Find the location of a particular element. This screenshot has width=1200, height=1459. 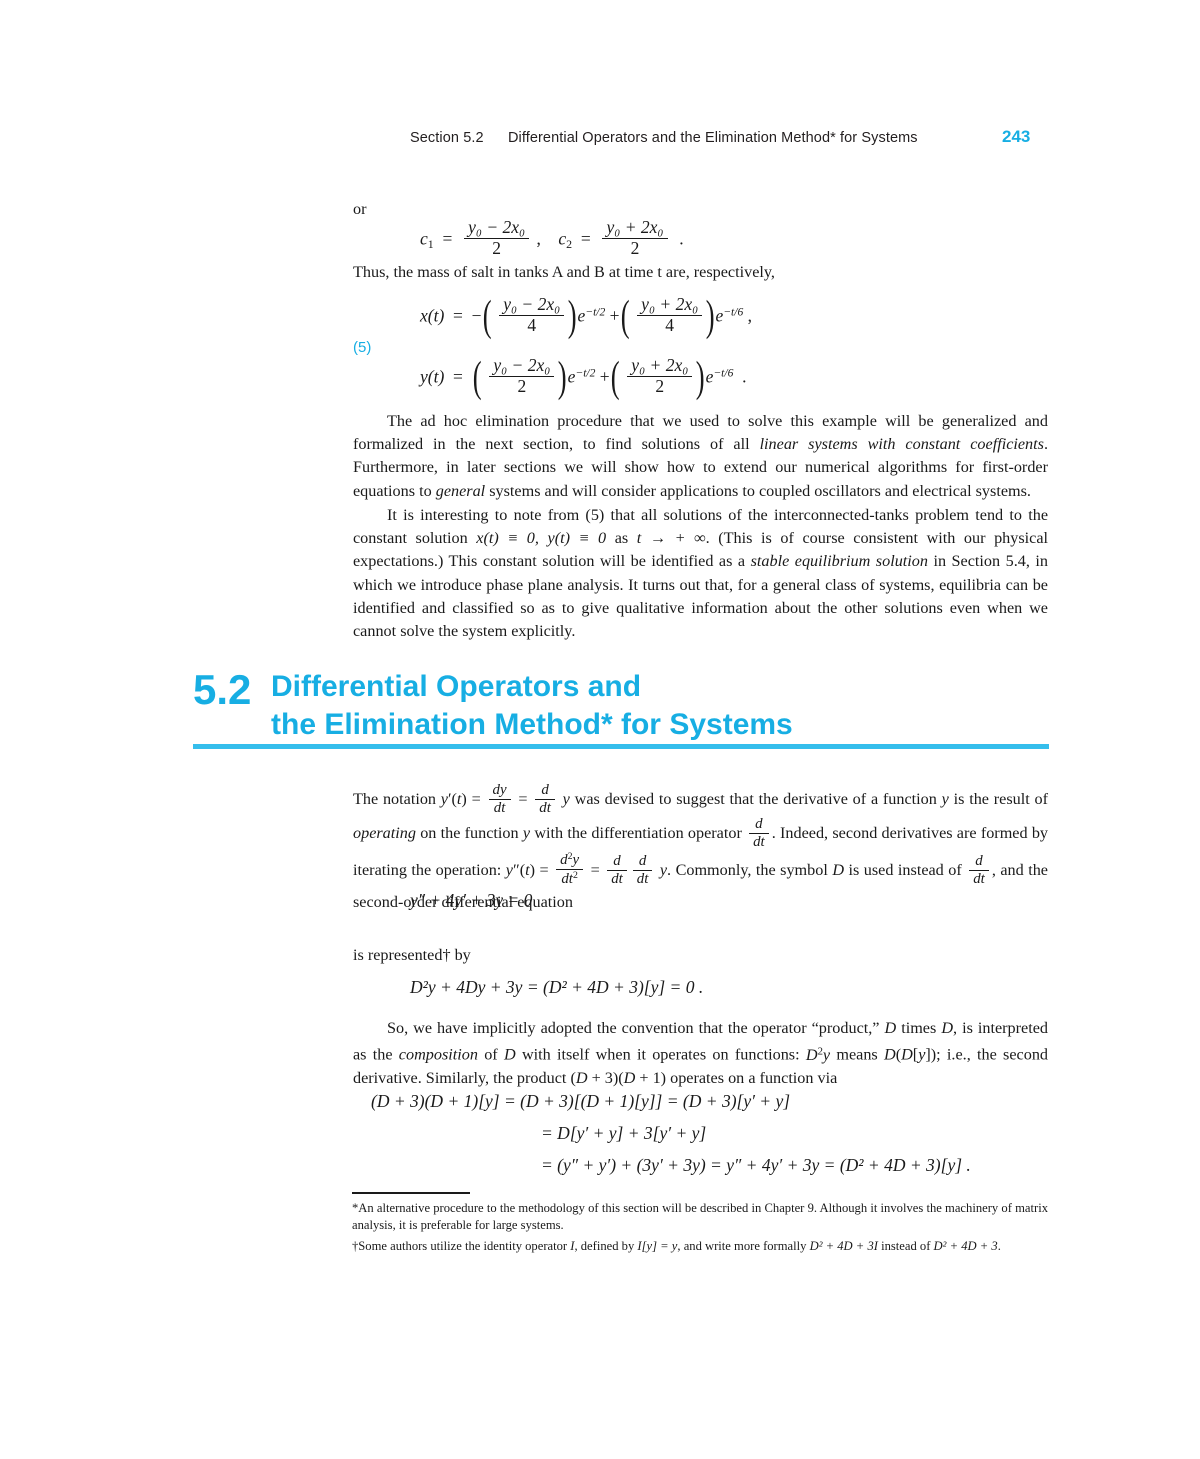

y-term1-numerator: y₀ − 2x₀ is located at coordinates (522, 366).